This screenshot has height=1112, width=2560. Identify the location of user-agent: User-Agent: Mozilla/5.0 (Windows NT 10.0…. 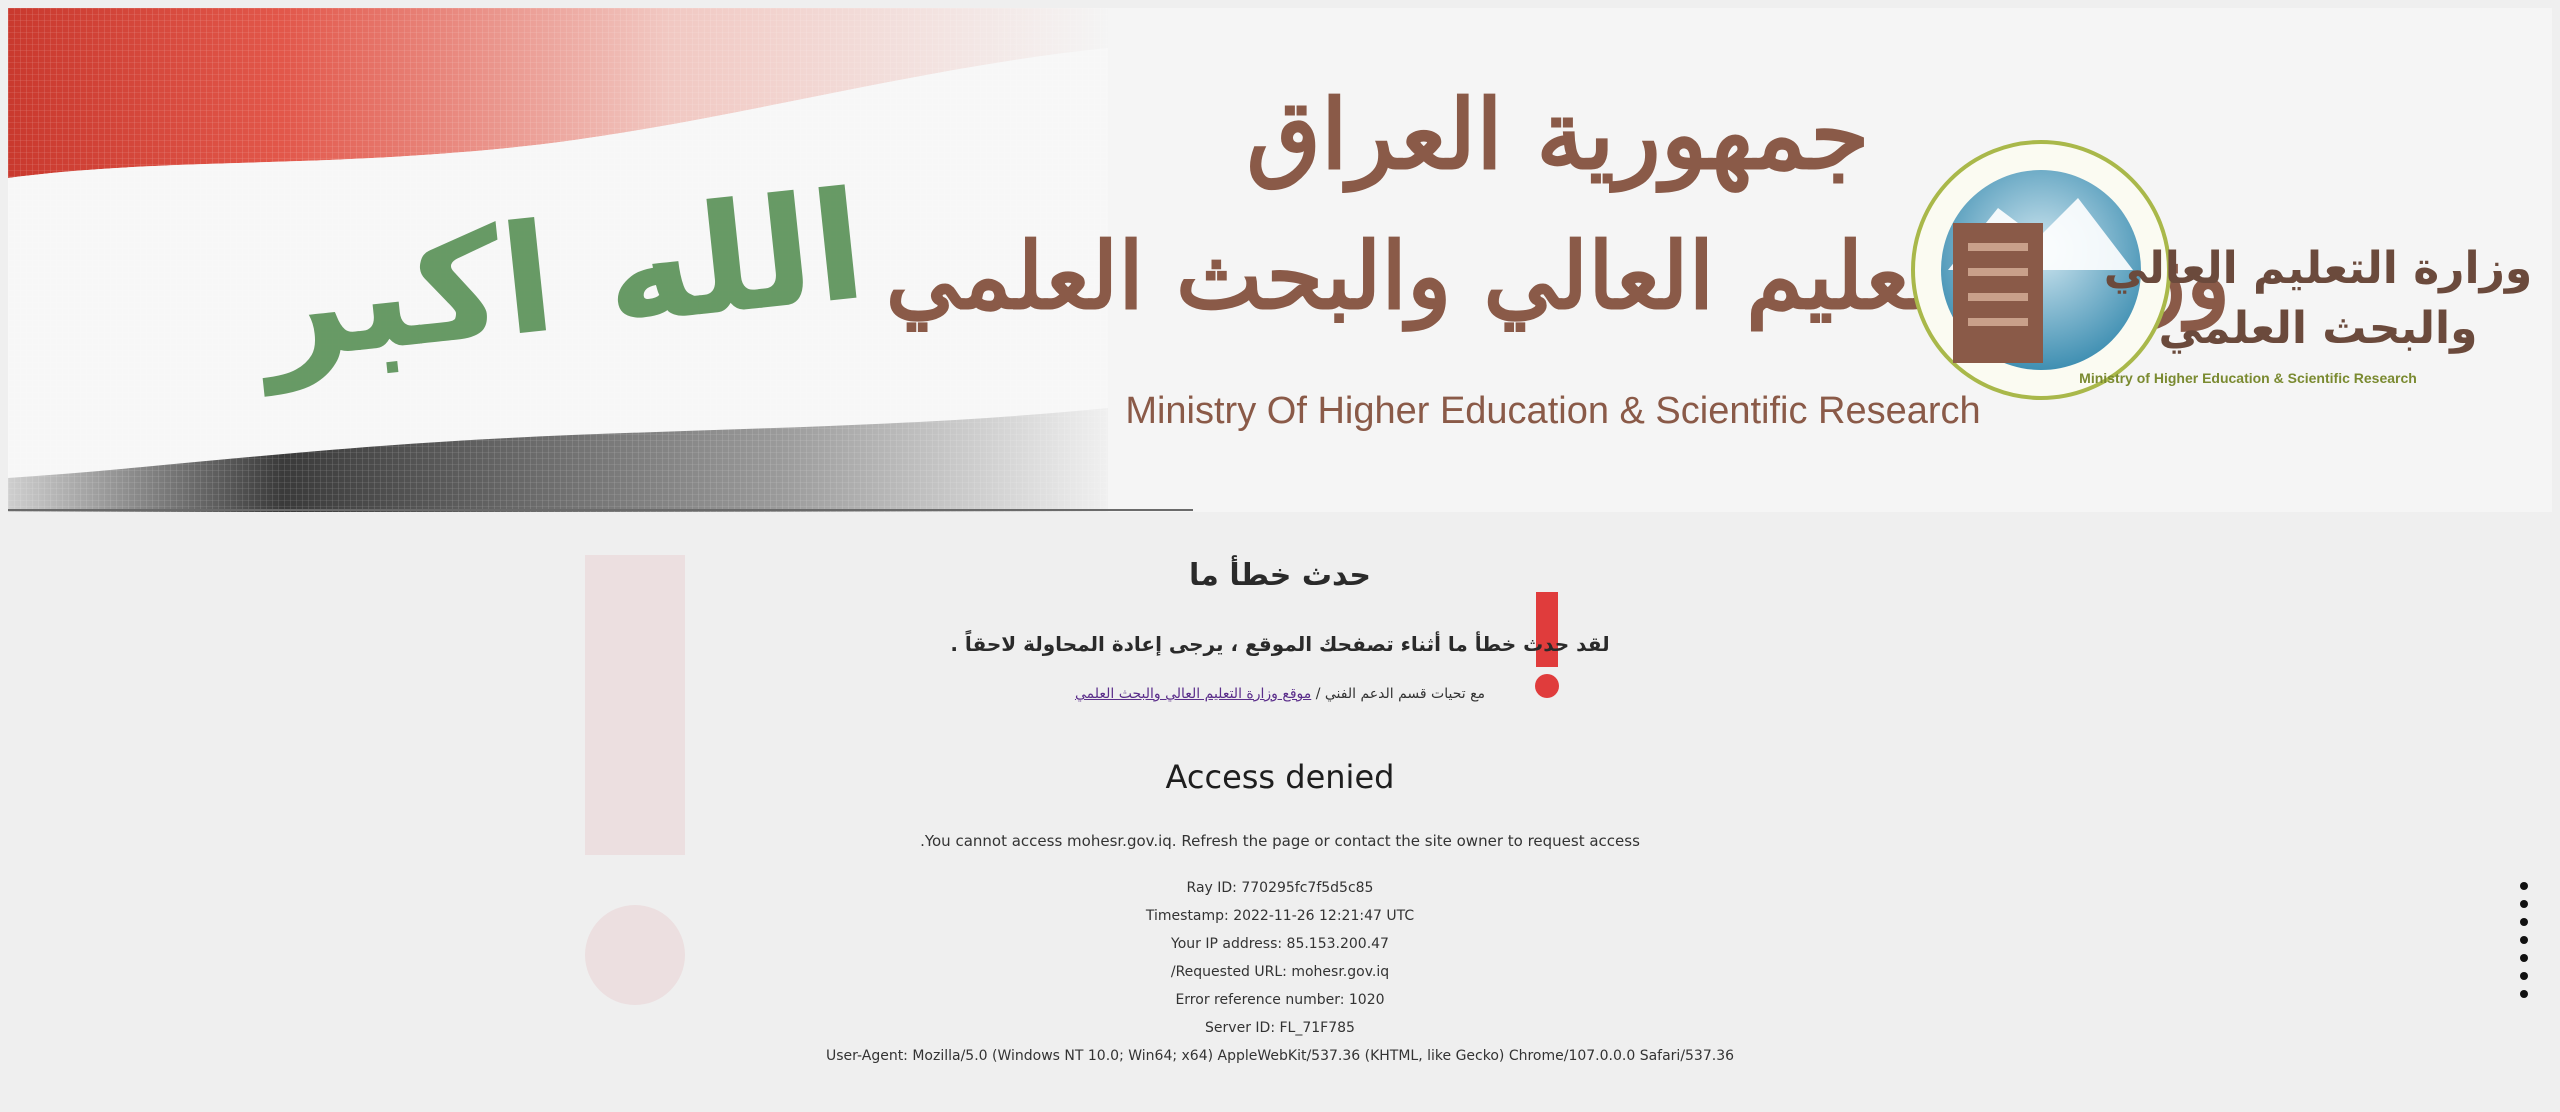
(1280, 1056).